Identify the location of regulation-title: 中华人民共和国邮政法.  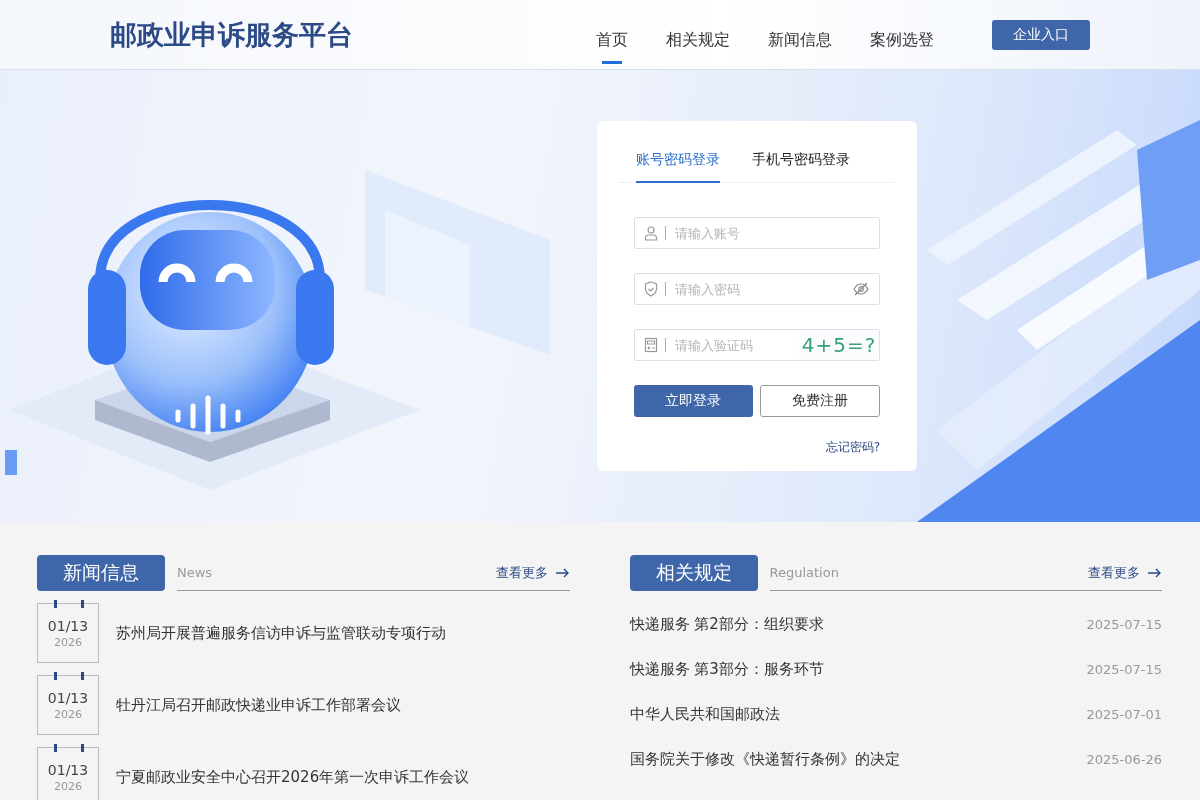
(704, 714).